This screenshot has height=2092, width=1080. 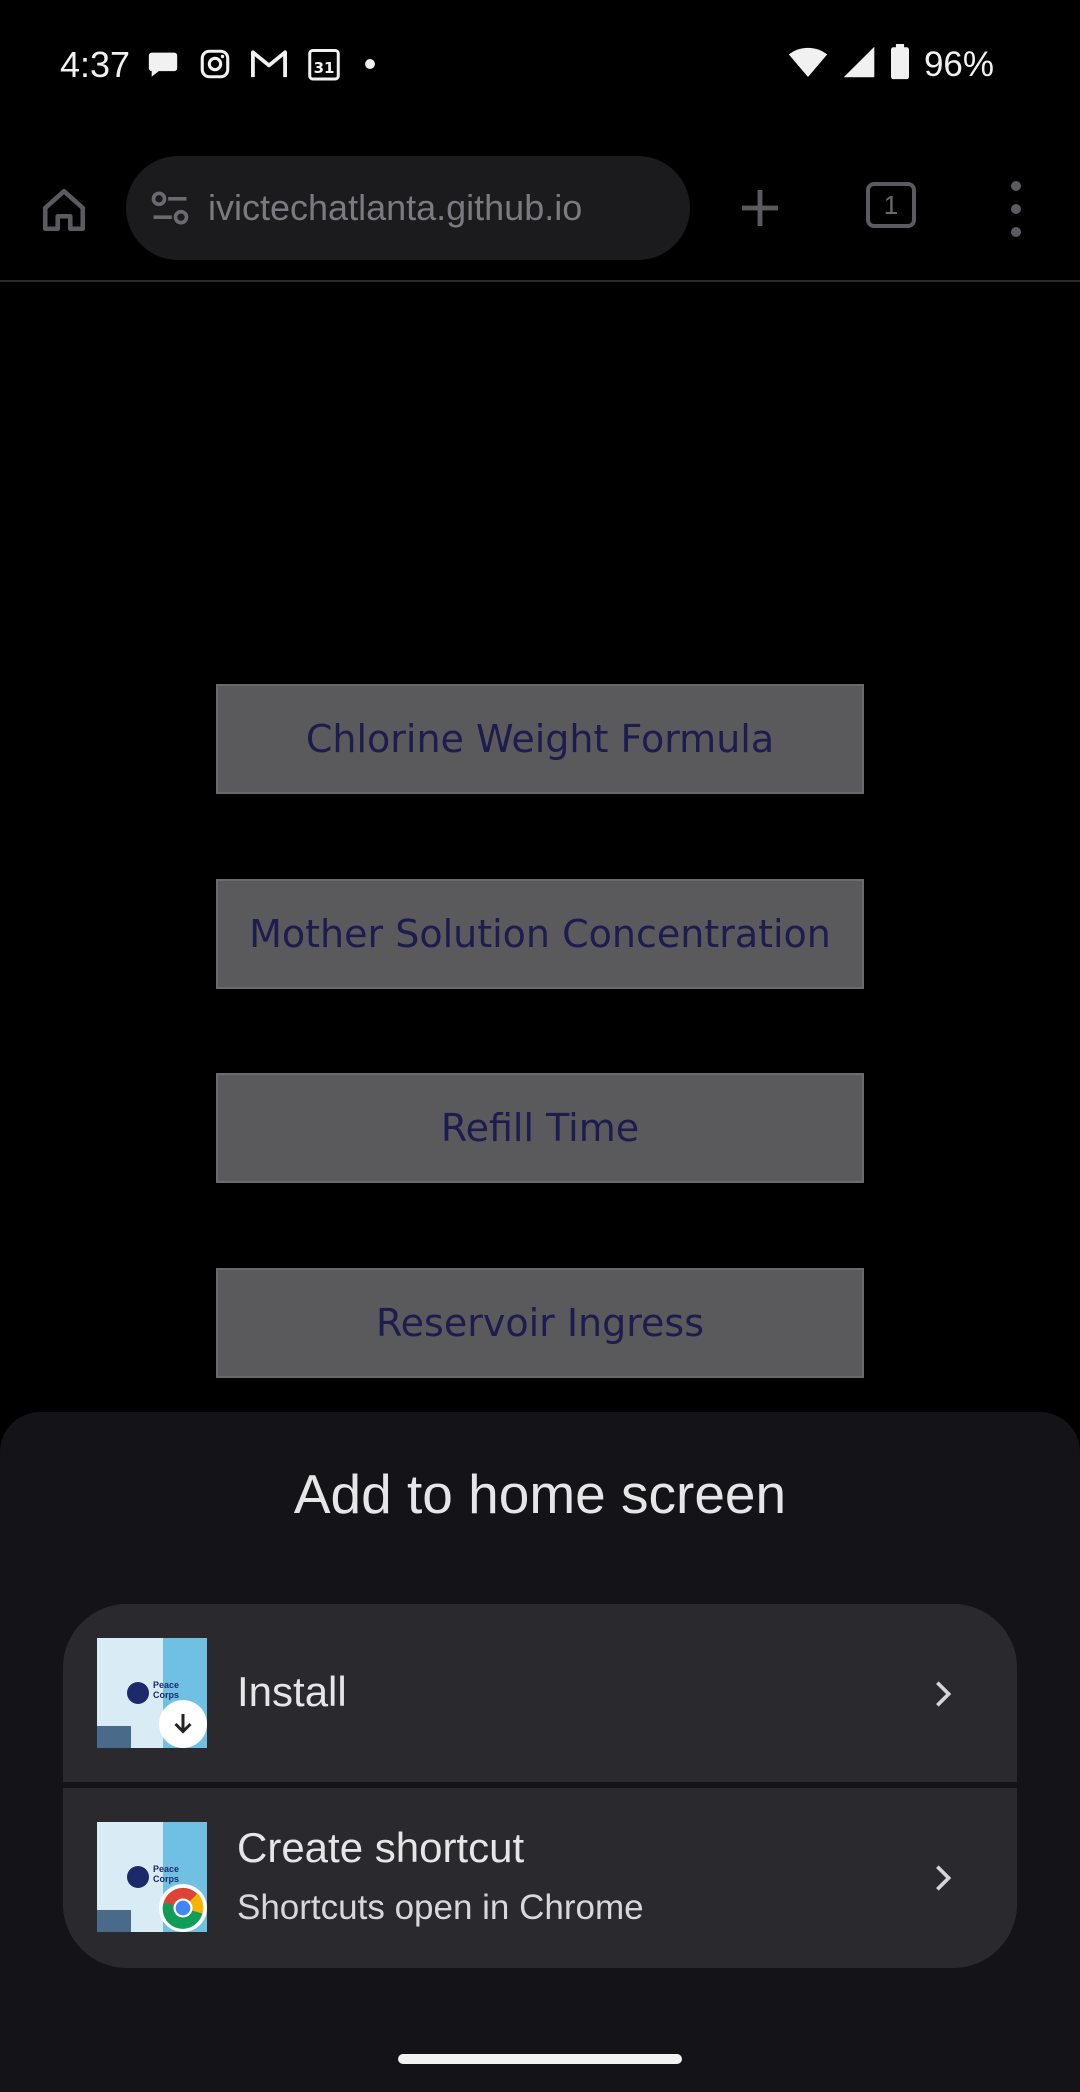 I want to click on new-tab-icon, so click(x=760, y=208).